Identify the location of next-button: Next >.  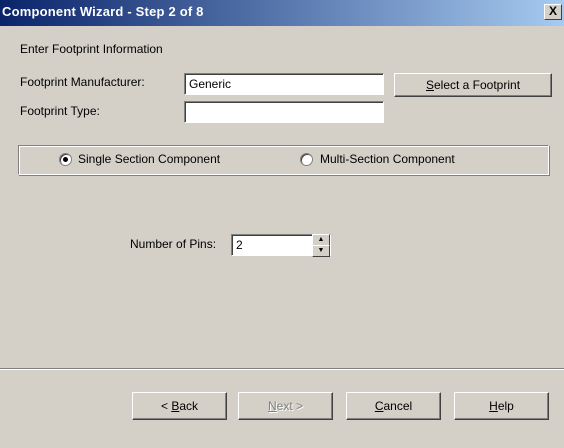
(285, 406).